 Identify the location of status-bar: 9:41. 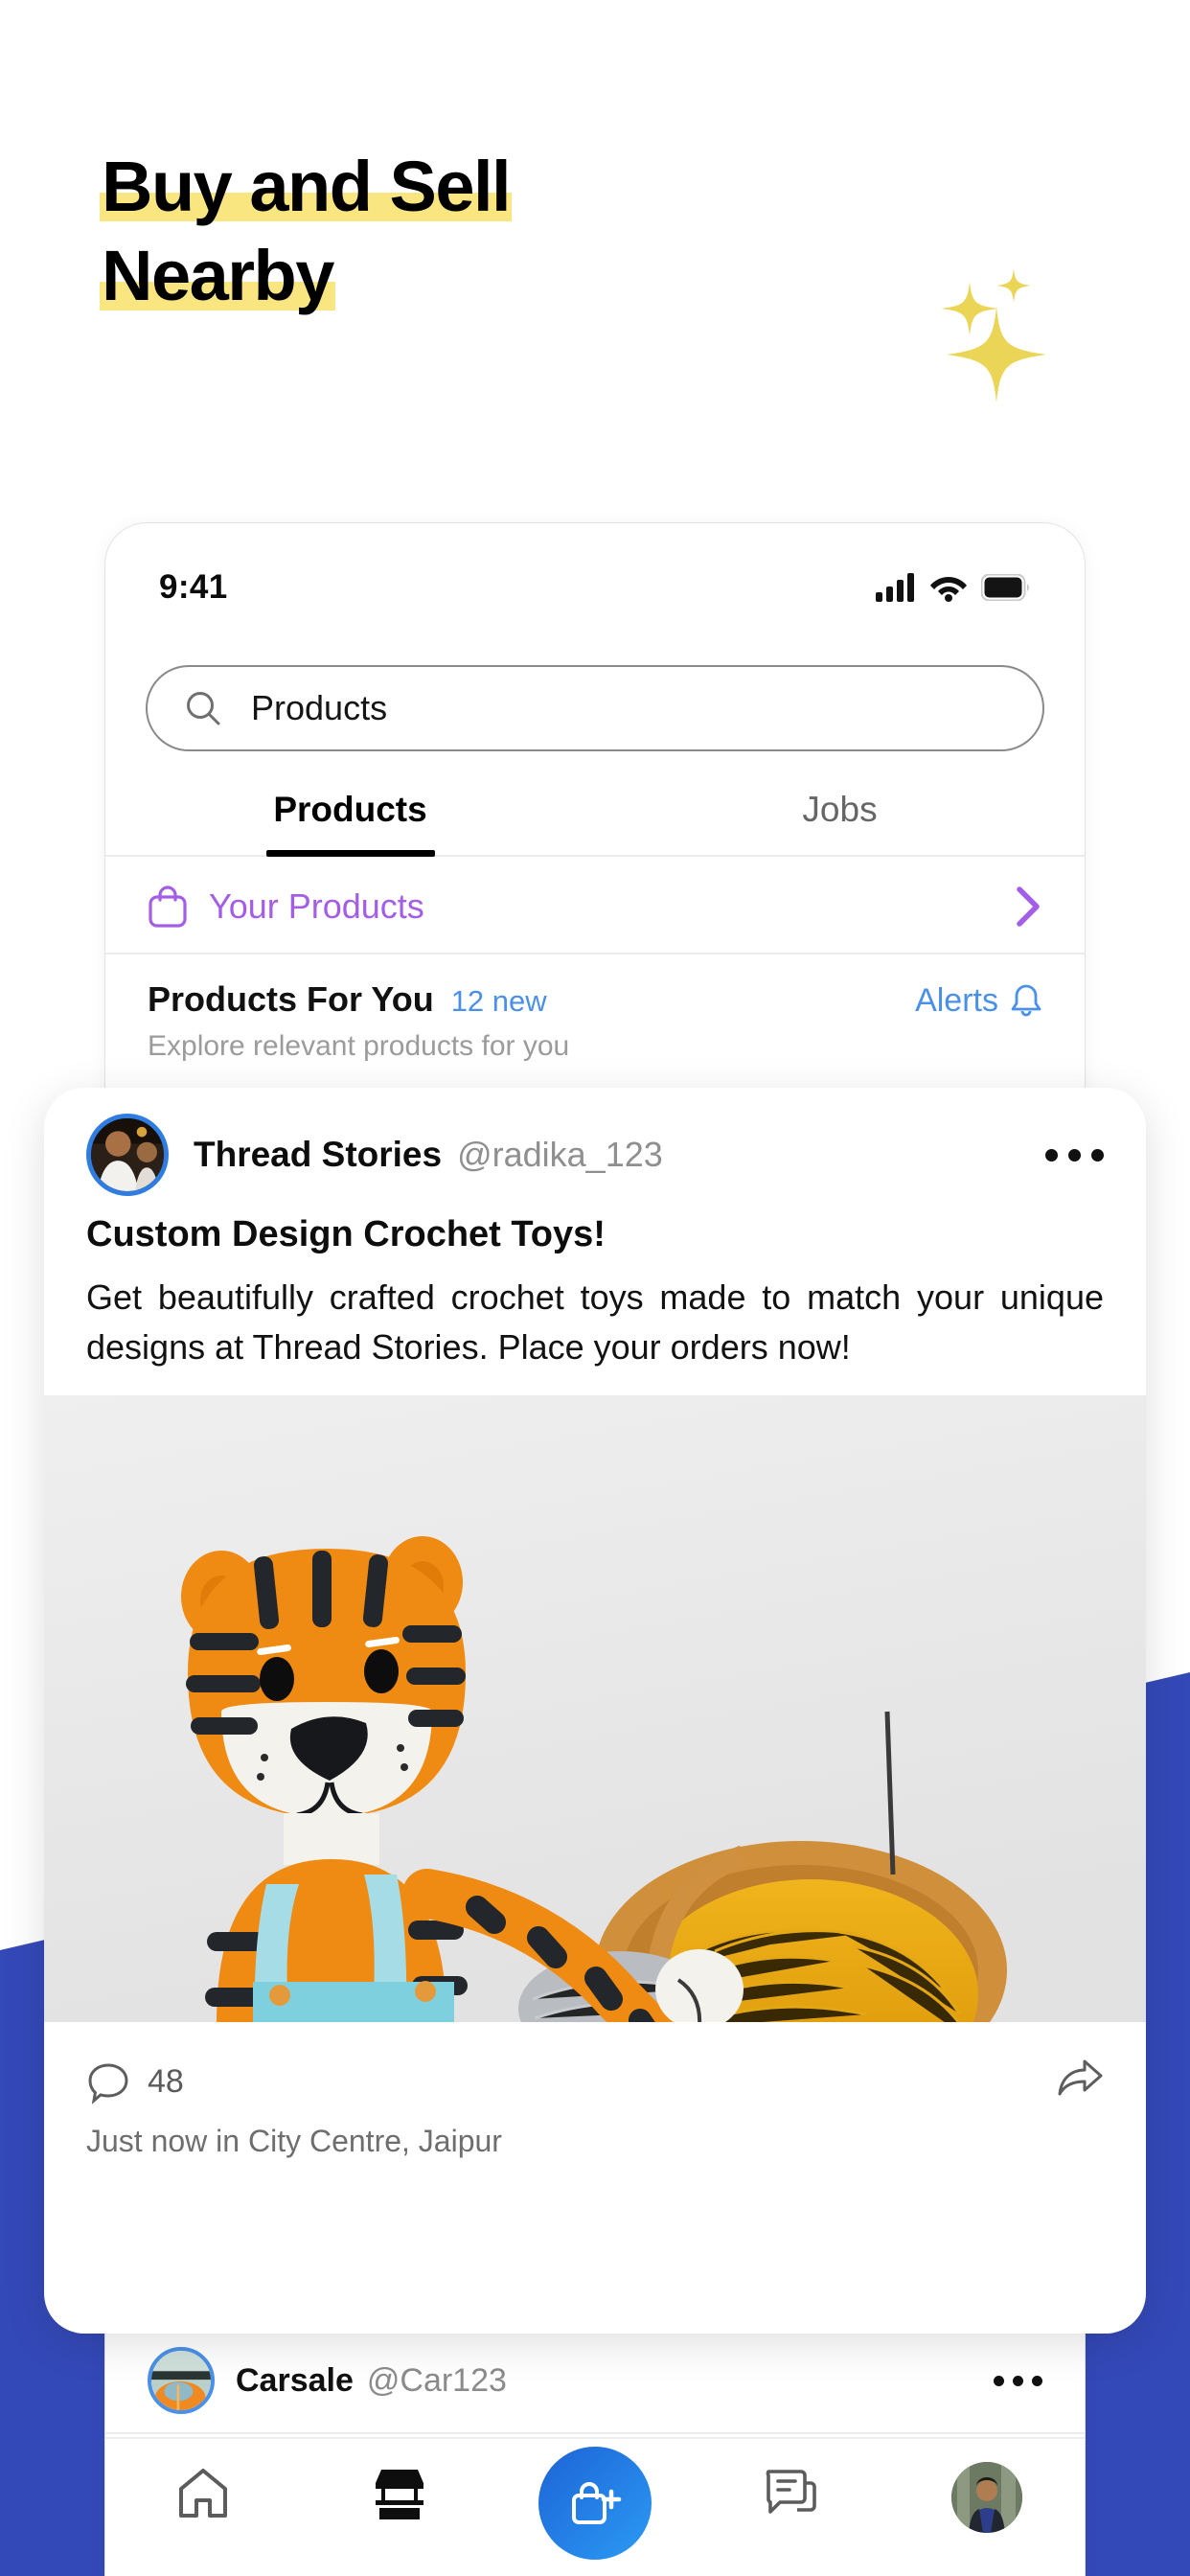
(595, 587).